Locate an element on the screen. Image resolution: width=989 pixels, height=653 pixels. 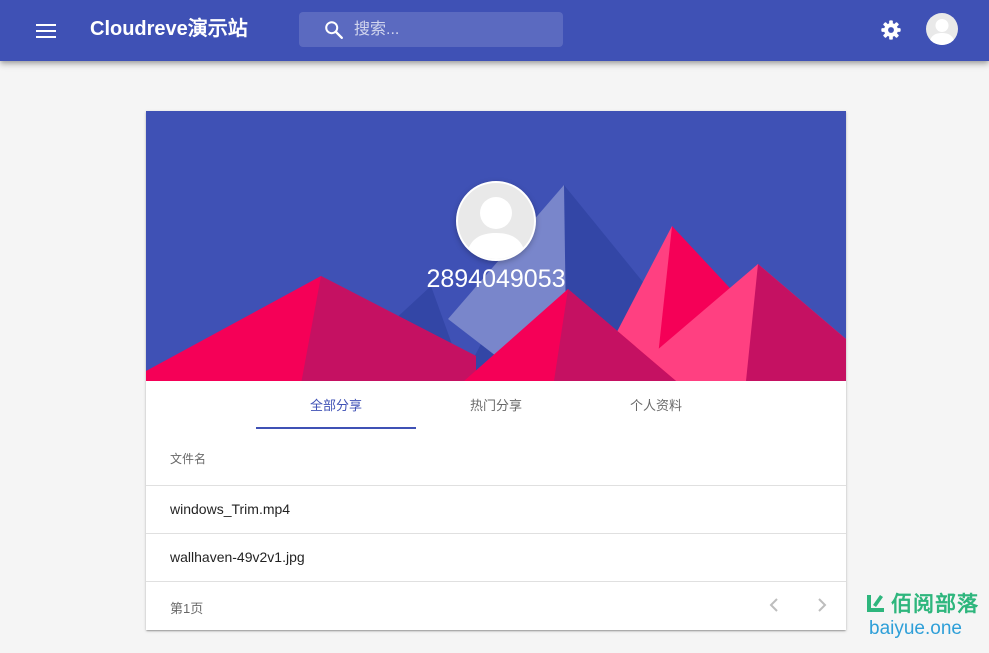
profile-avatar-icon is located at coordinates (496, 228).